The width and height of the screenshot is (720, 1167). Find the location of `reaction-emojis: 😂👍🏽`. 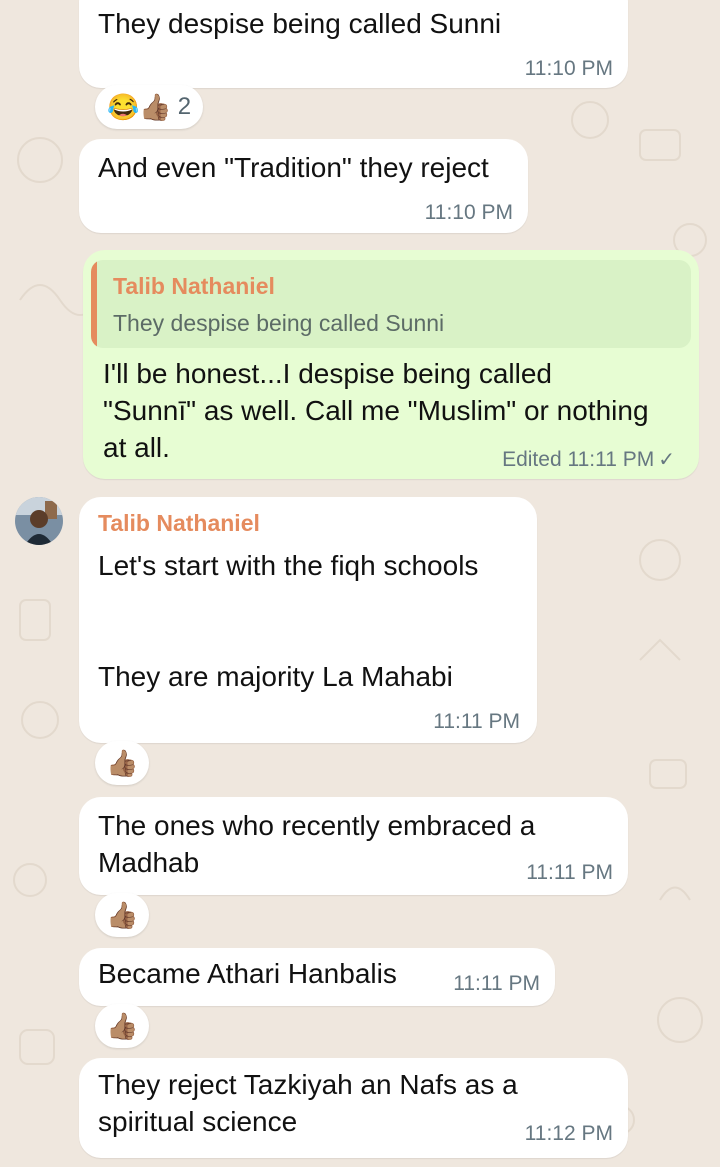

reaction-emojis: 😂👍🏽 is located at coordinates (139, 107).